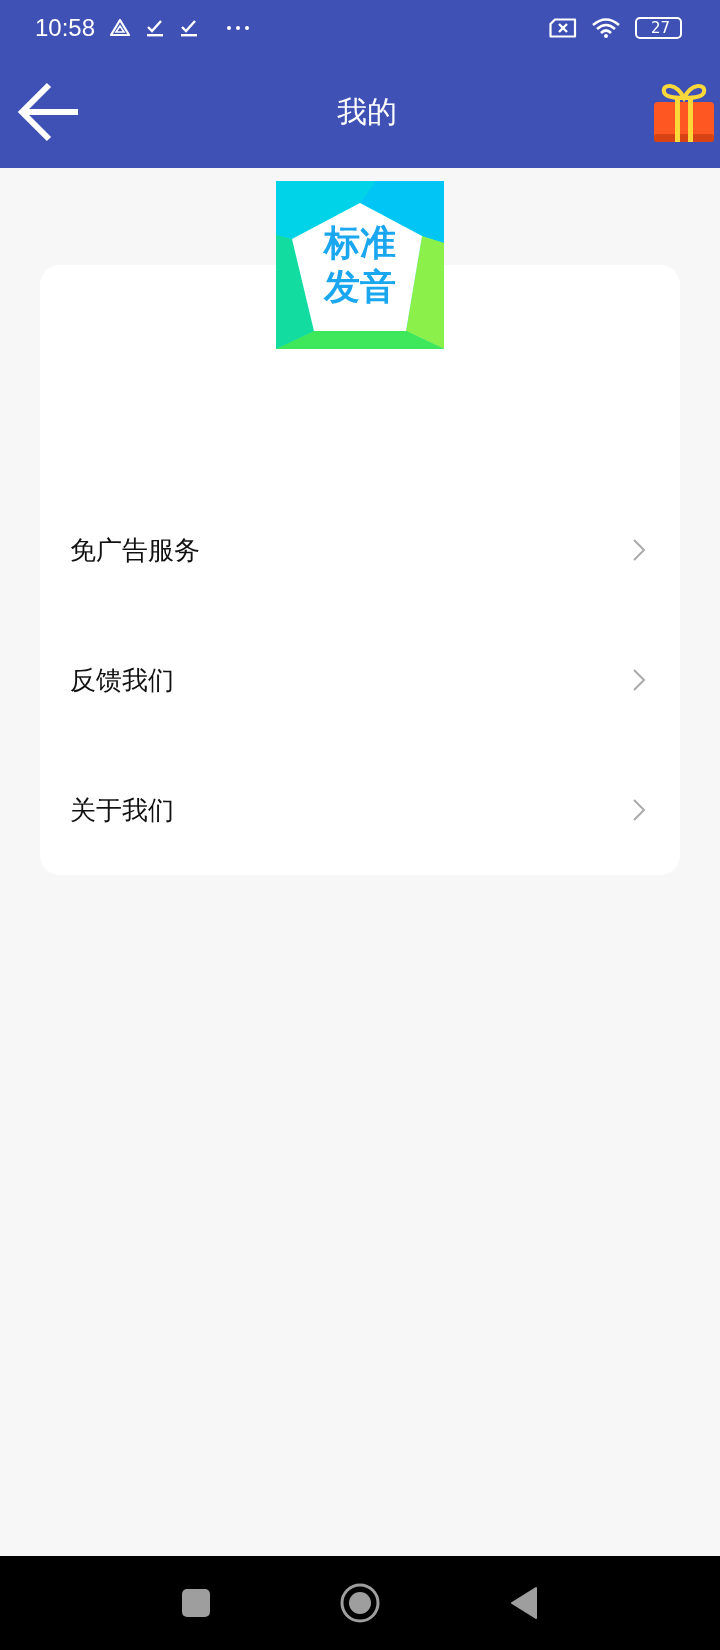 This screenshot has height=1650, width=720. Describe the element at coordinates (360, 287) in the screenshot. I see `logo-text: 发音` at that location.